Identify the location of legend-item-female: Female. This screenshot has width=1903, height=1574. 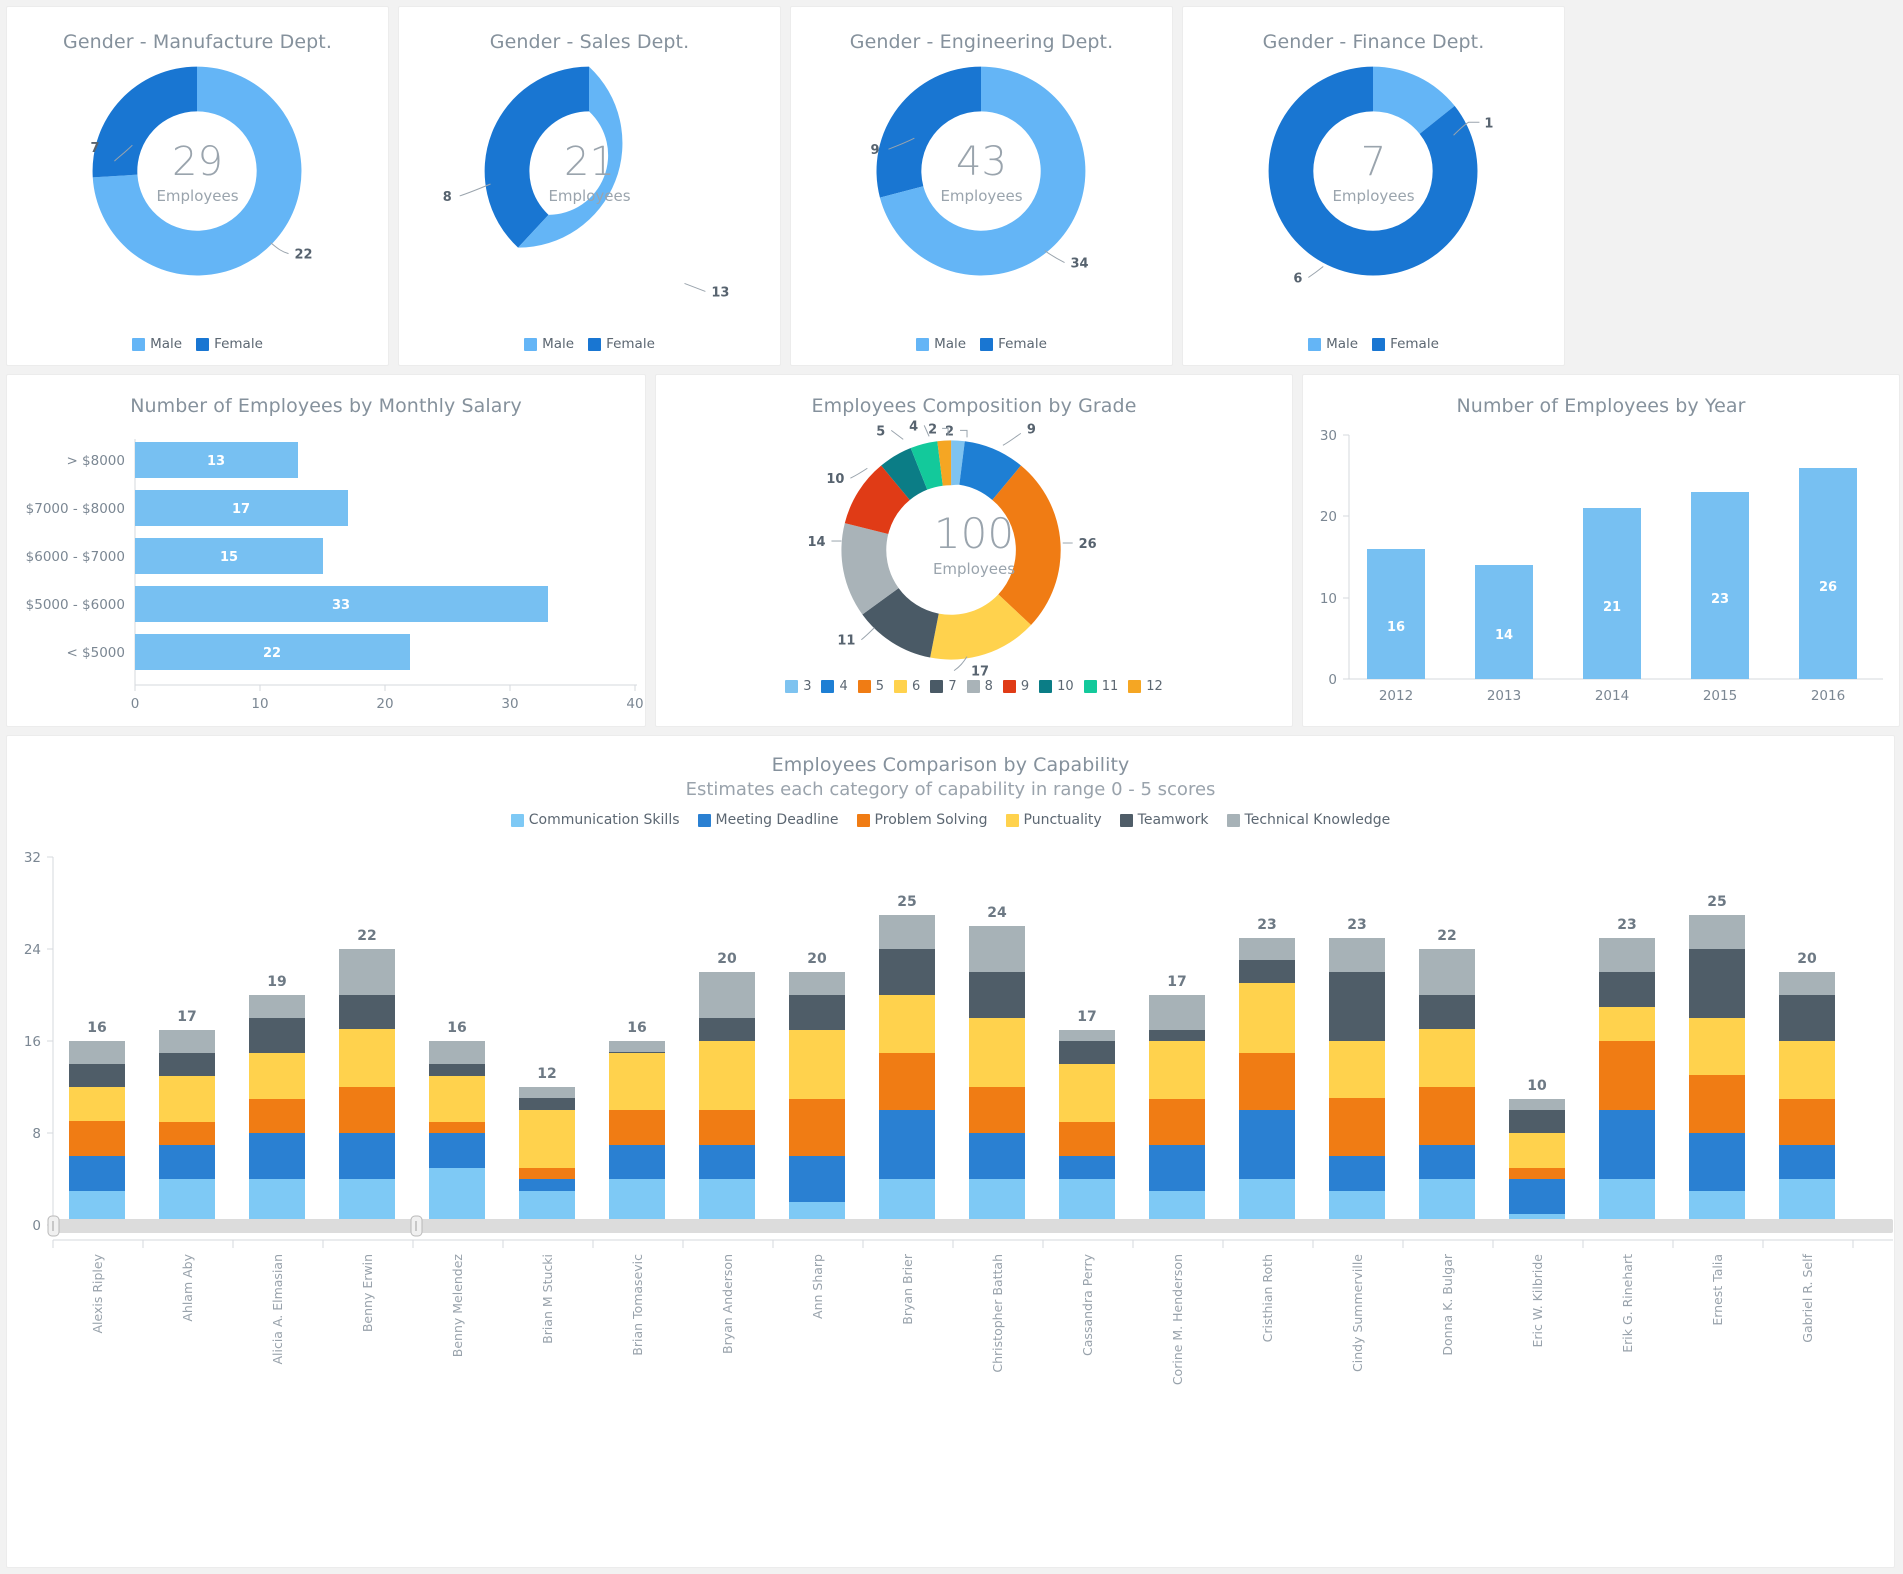
(621, 344).